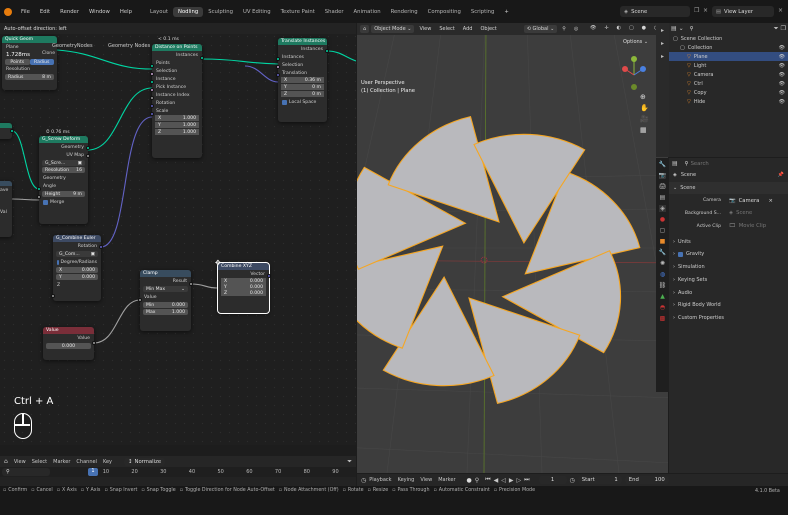  Describe the element at coordinates (663, 230) in the screenshot. I see `collection-tab-icon: ▢` at that location.